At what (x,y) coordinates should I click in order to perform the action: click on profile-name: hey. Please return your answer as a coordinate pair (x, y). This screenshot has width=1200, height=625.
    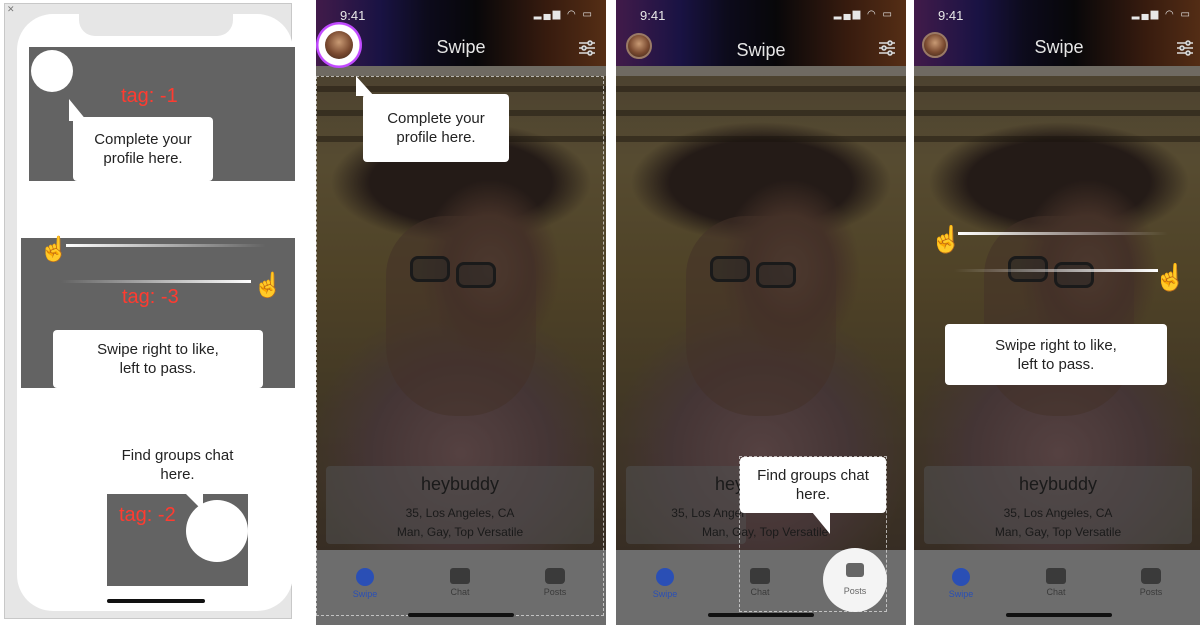
    Looking at the image, I should click on (729, 484).